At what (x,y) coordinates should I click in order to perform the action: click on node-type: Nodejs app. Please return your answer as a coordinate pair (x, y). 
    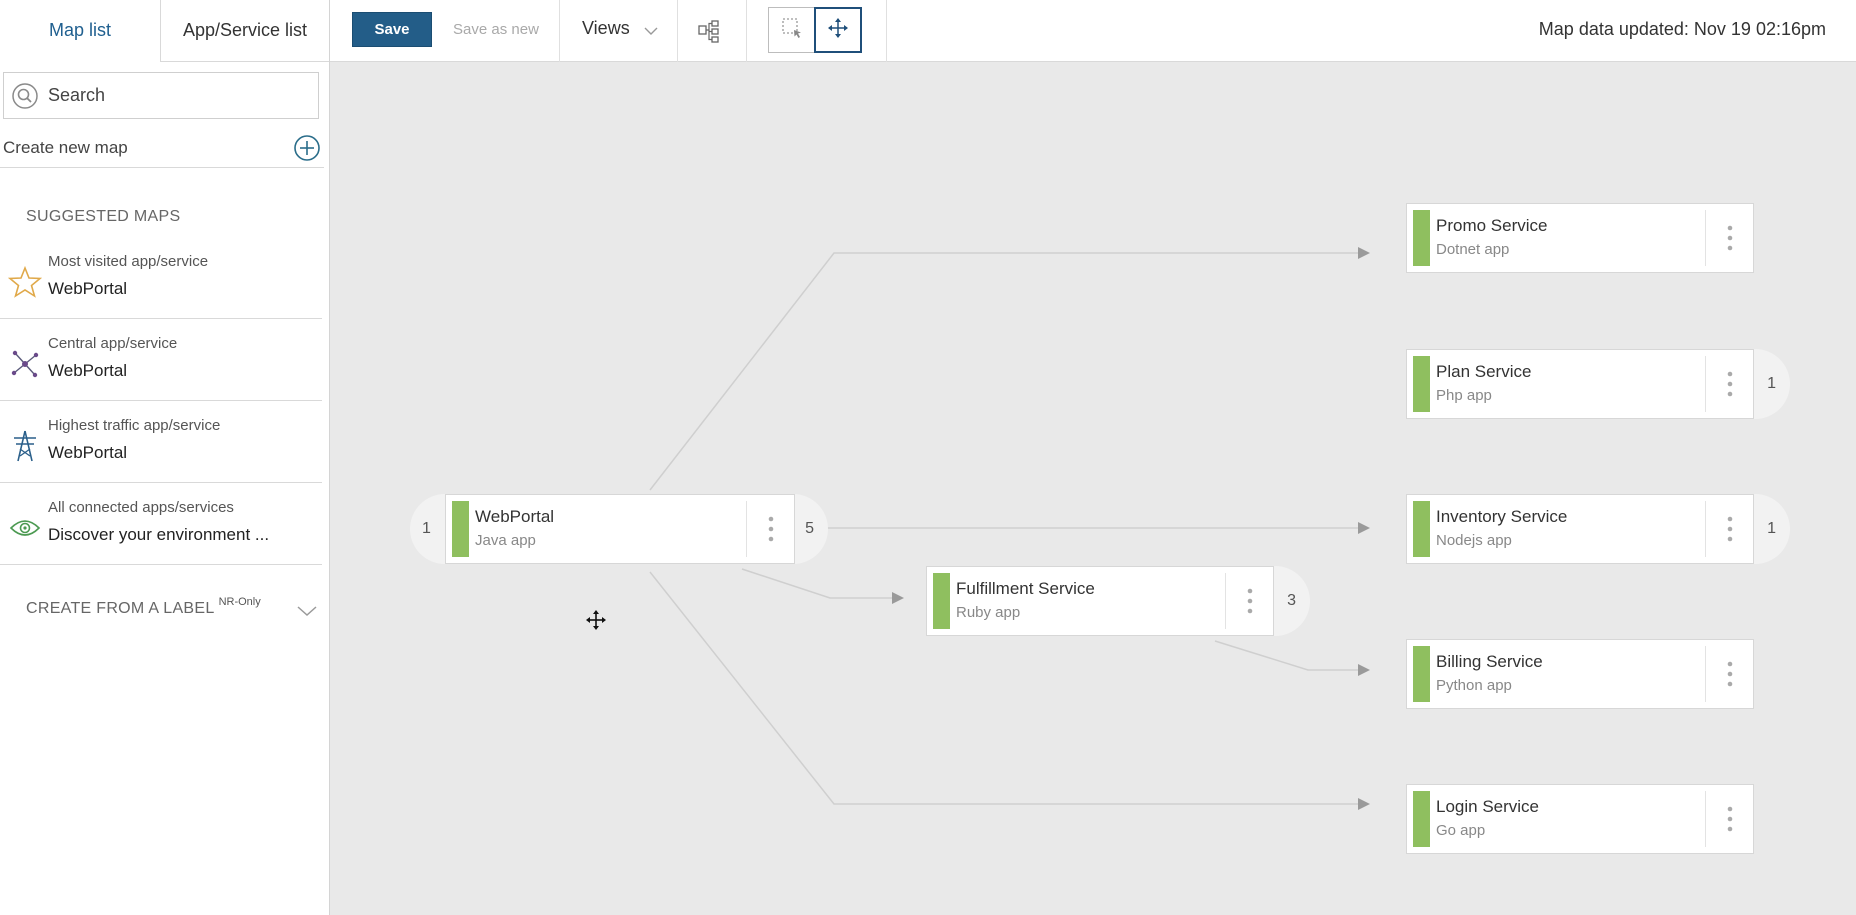
    Looking at the image, I should click on (1474, 540).